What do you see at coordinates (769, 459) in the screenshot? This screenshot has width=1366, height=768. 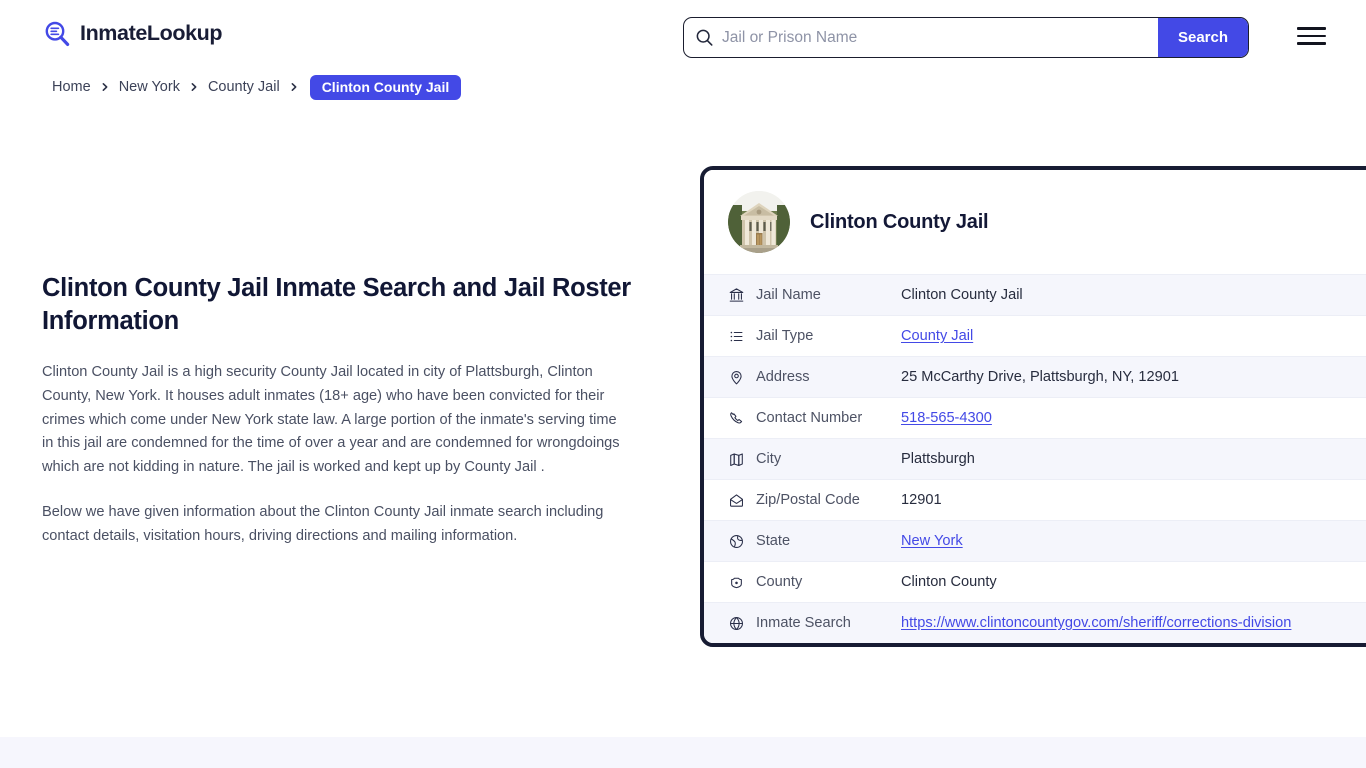 I see `row-label: City` at bounding box center [769, 459].